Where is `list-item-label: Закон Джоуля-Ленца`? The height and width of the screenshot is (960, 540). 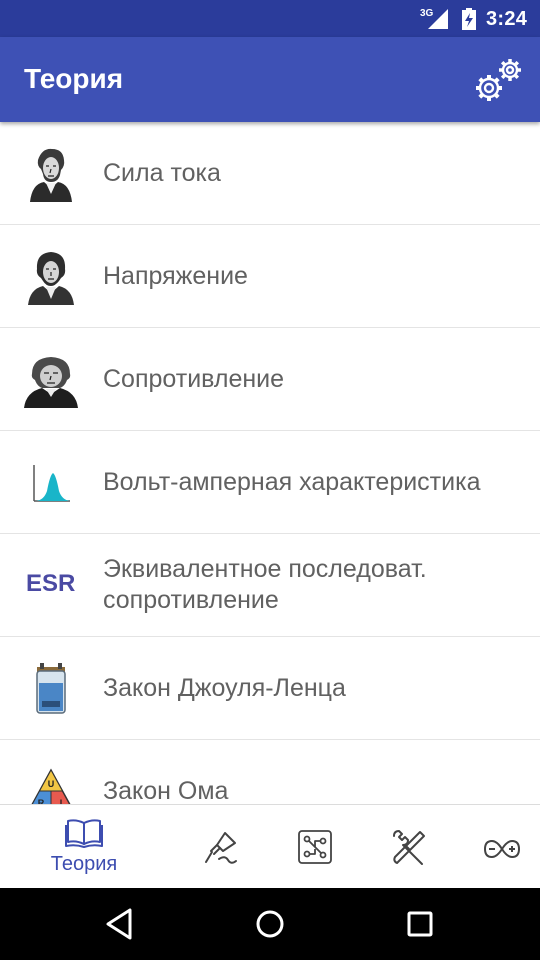
list-item-label: Закон Джоуля-Ленца is located at coordinates (224, 687).